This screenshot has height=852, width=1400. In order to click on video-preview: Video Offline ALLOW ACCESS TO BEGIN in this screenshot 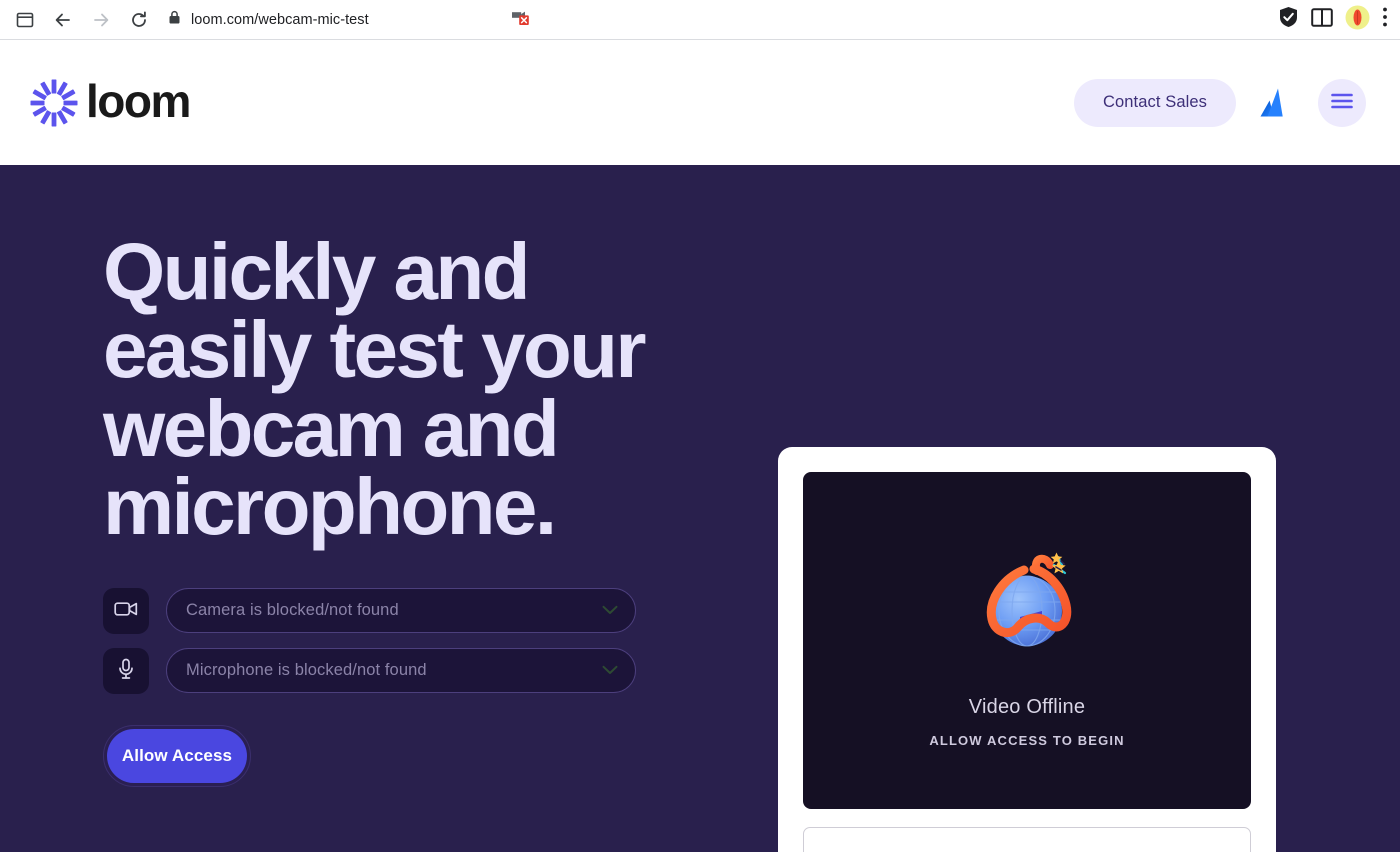, I will do `click(1027, 640)`.